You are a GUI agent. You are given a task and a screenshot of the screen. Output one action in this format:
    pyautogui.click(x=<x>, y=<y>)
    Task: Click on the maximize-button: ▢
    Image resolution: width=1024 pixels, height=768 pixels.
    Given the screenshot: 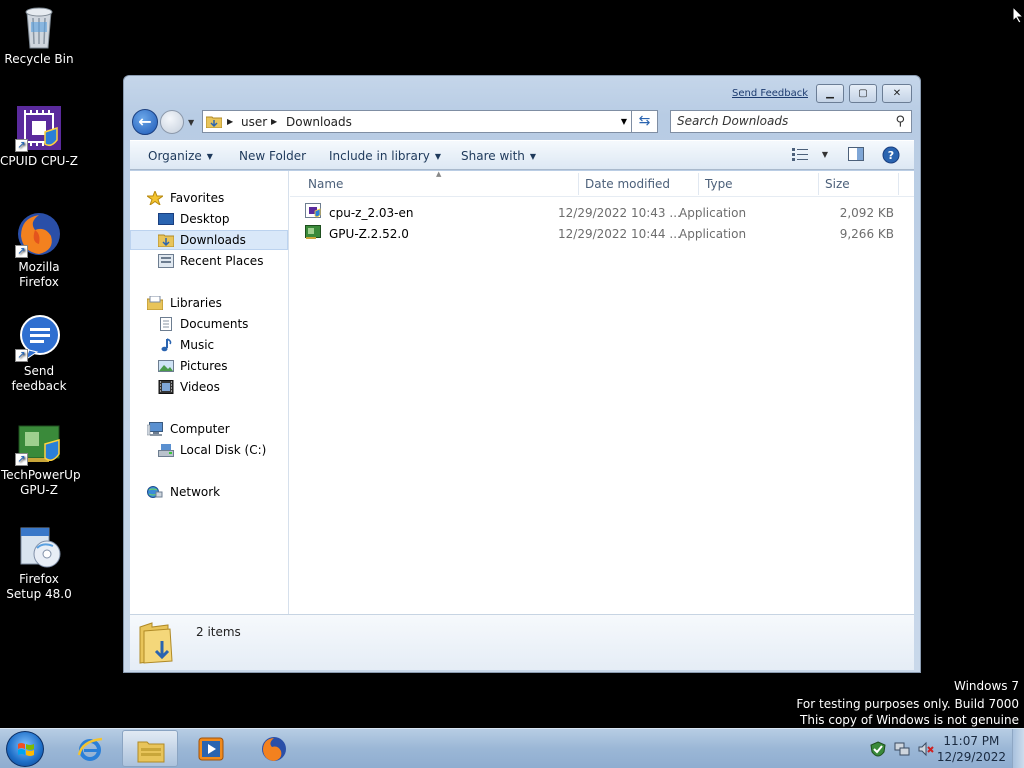 What is the action you would take?
    pyautogui.click(x=863, y=93)
    